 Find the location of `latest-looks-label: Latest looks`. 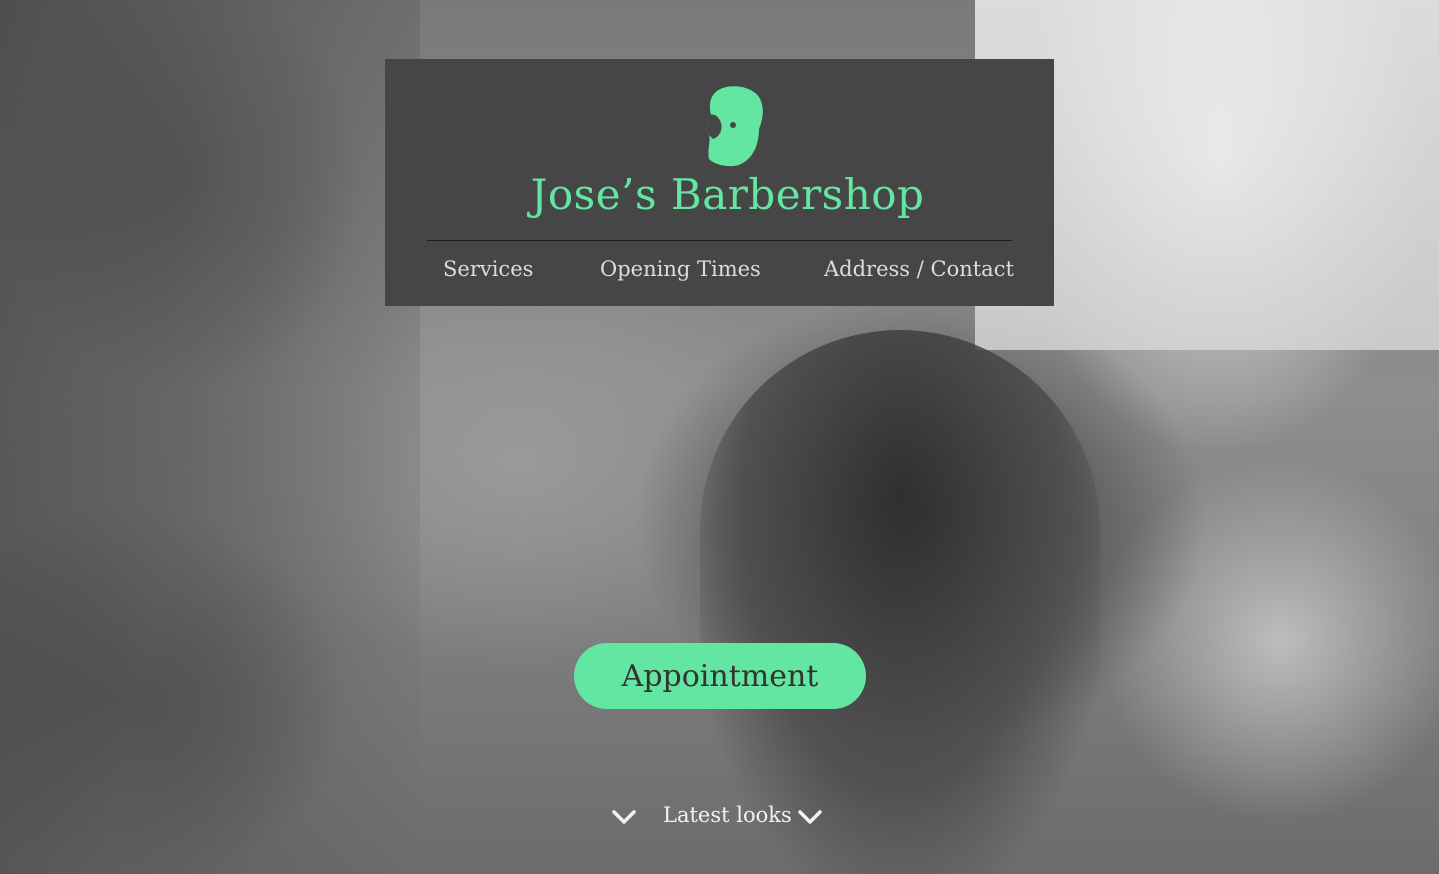

latest-looks-label: Latest looks is located at coordinates (727, 815).